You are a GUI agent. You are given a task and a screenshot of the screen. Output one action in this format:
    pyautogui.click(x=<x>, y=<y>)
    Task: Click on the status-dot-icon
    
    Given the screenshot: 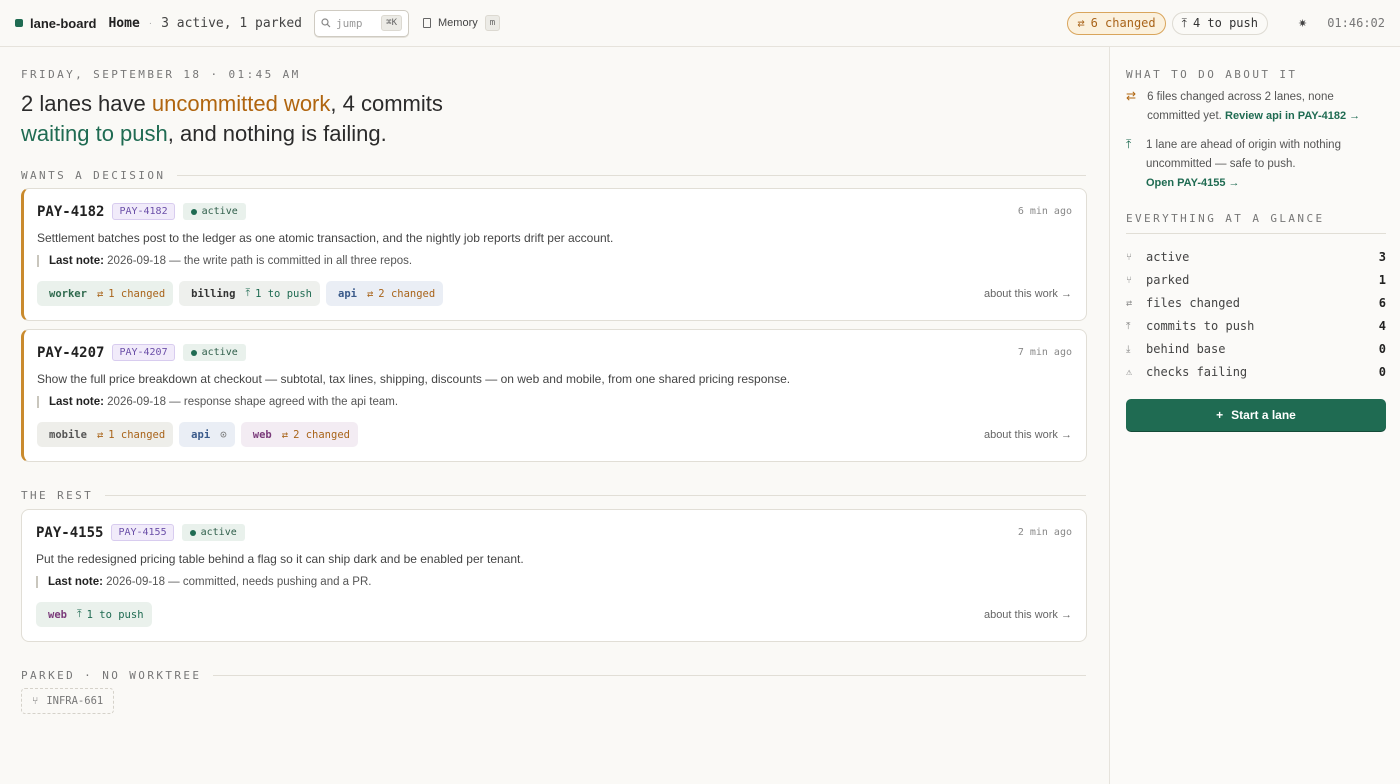 What is the action you would take?
    pyautogui.click(x=193, y=352)
    